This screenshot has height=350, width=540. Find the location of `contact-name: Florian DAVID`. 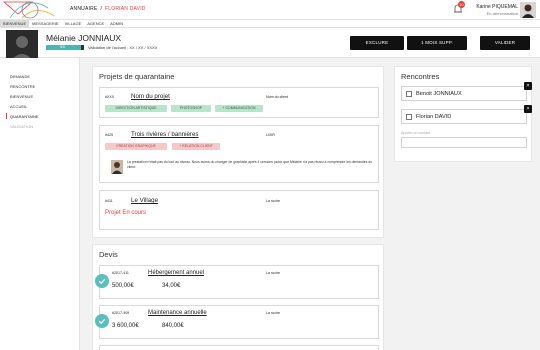

contact-name: Florian DAVID is located at coordinates (434, 117).